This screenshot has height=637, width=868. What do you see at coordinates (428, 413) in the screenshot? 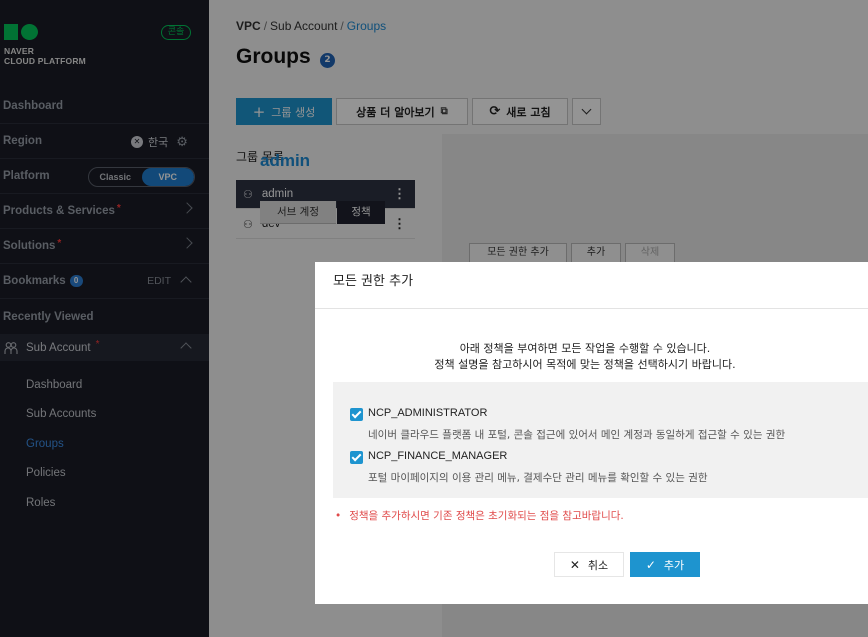
I see `policy-name: NCP_ADMINISTRATOR` at bounding box center [428, 413].